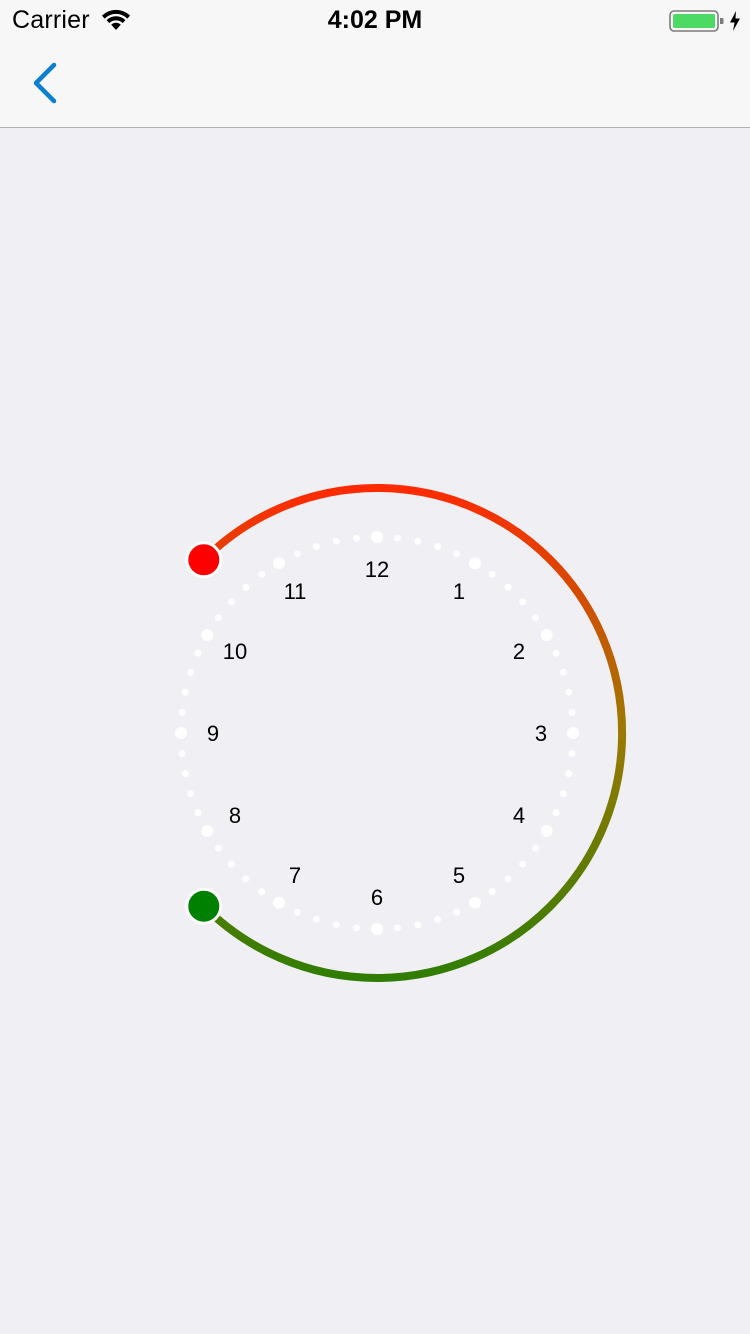  What do you see at coordinates (45, 83) in the screenshot?
I see `chevron-left-icon` at bounding box center [45, 83].